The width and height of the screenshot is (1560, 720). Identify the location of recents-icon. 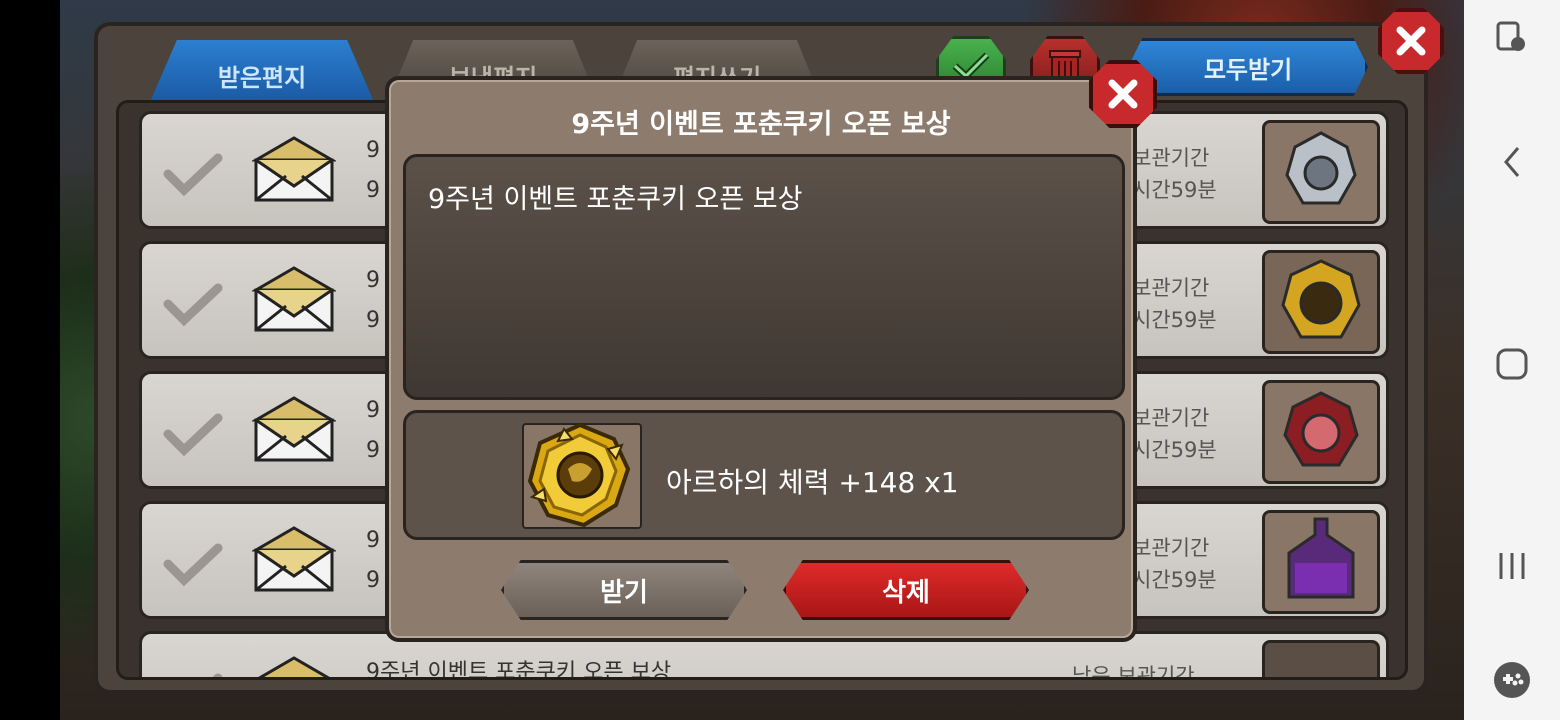
(1512, 566).